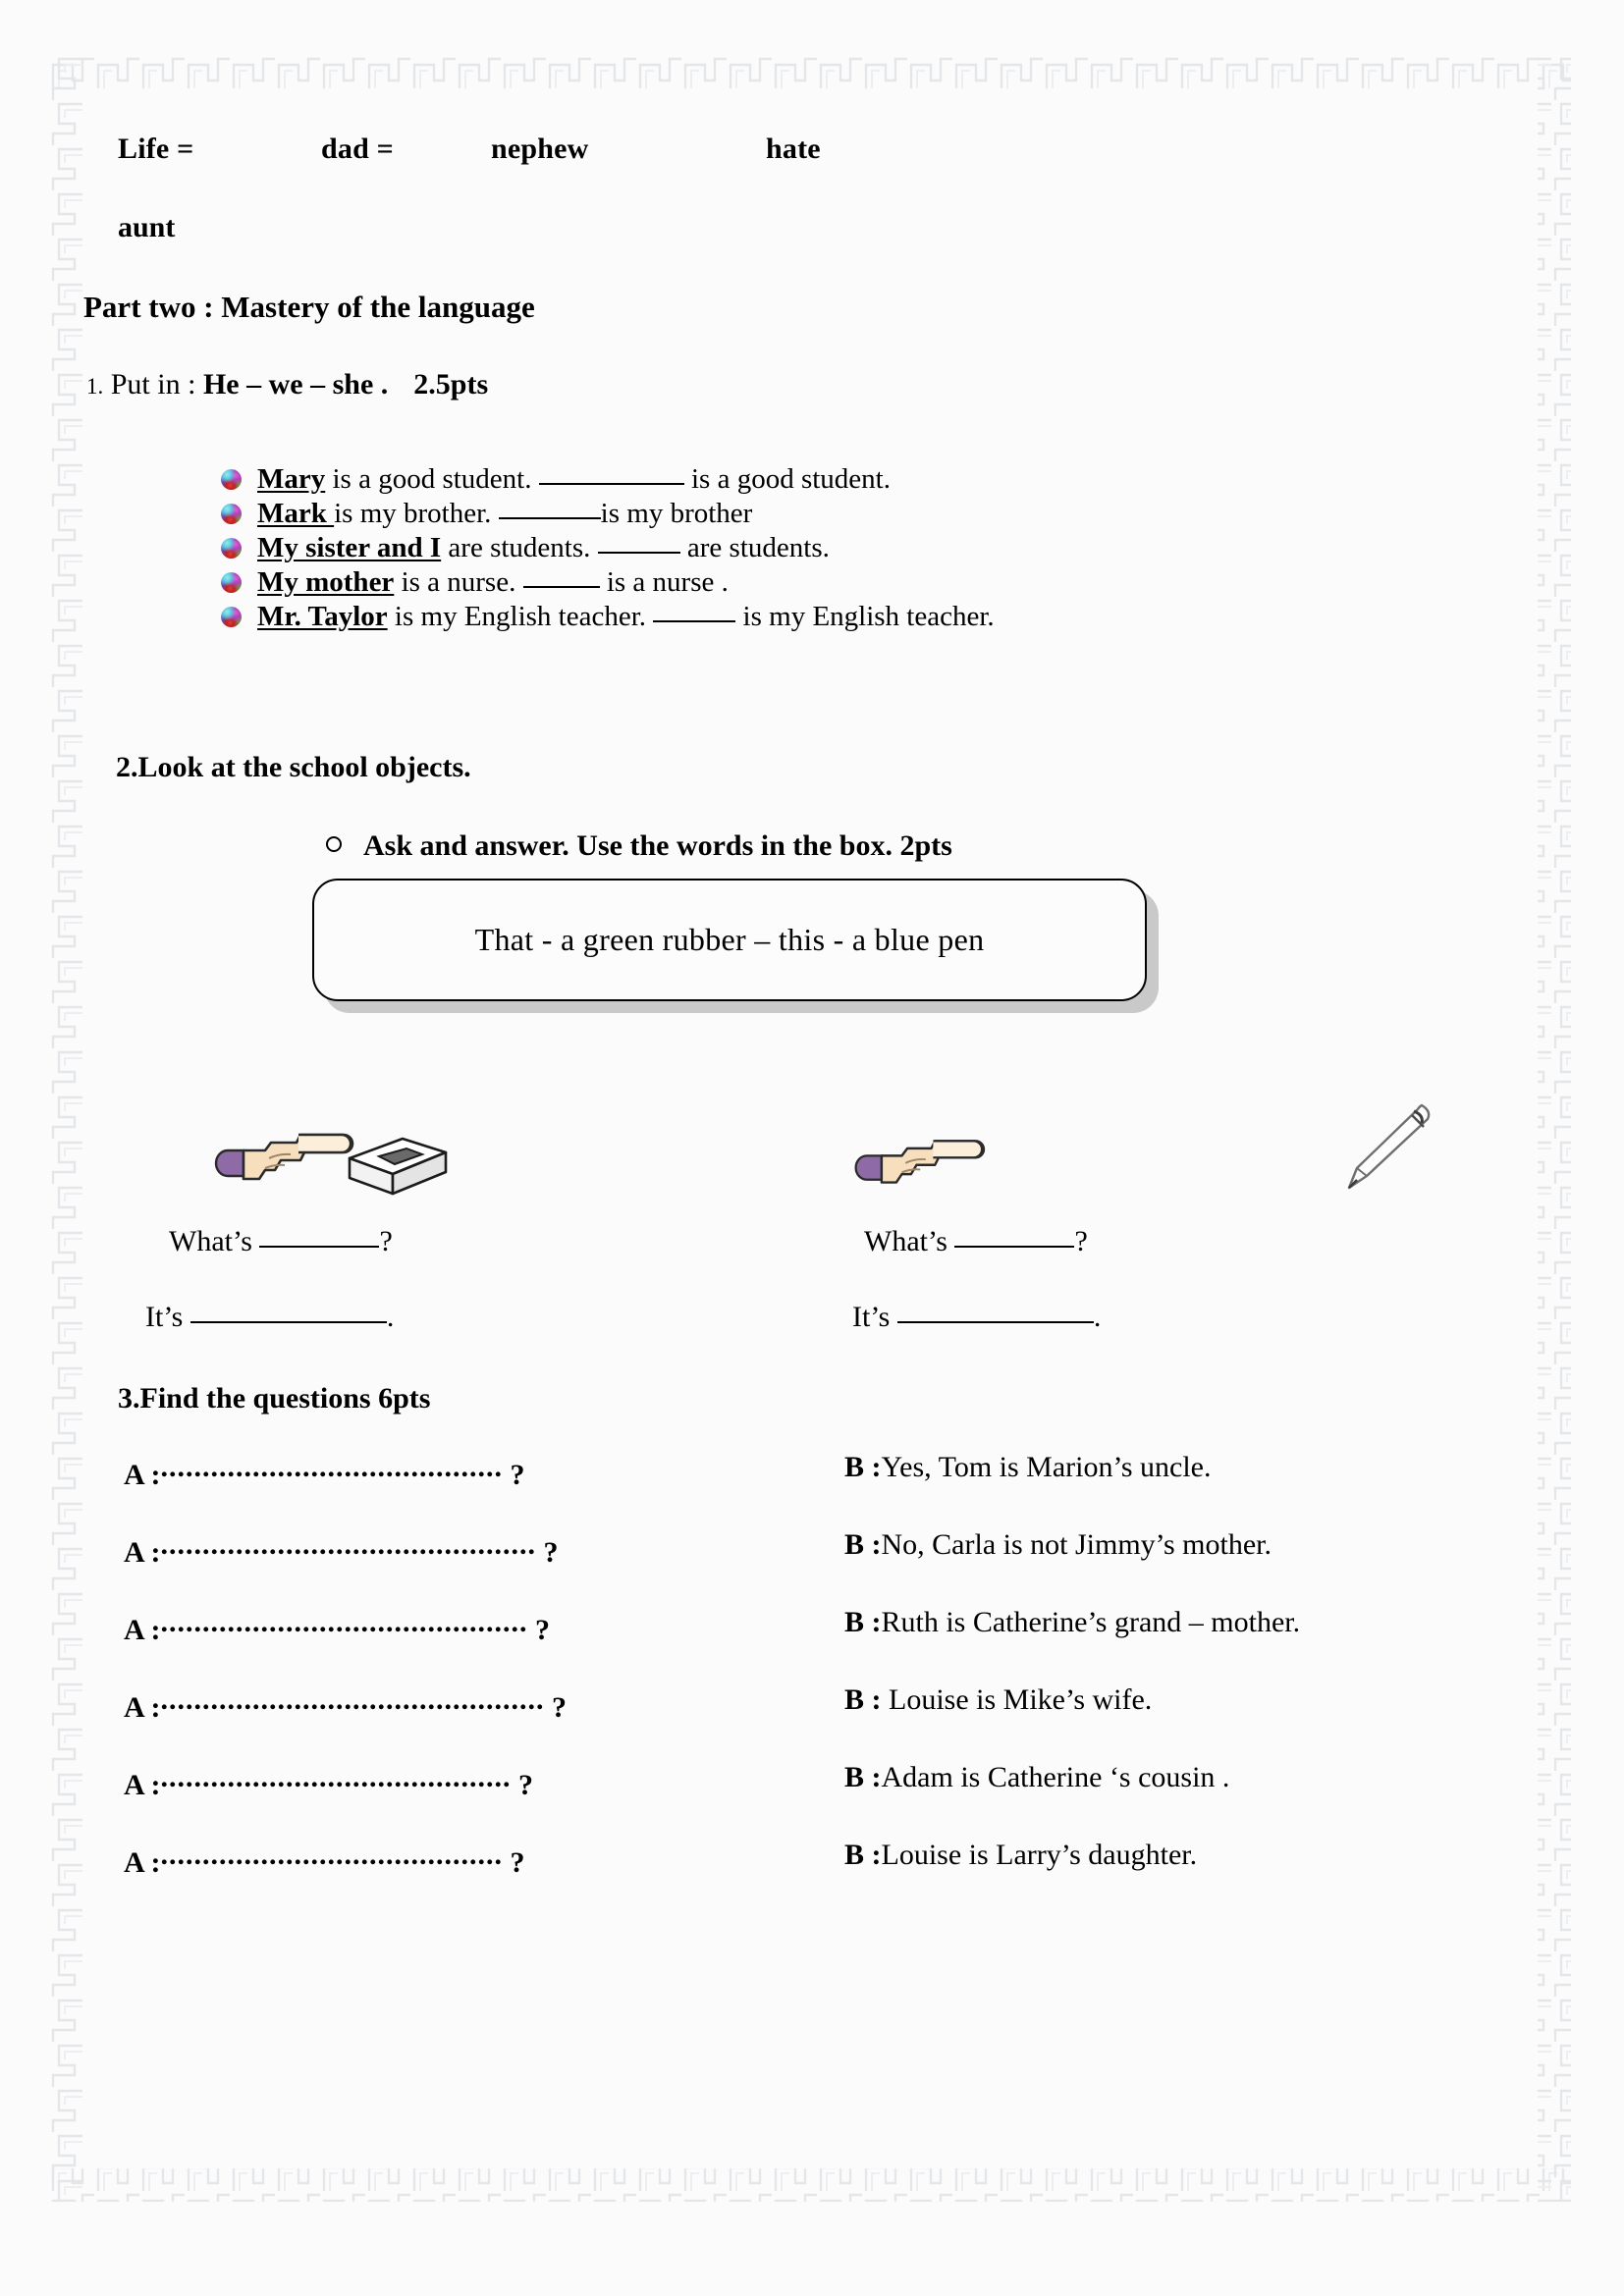 This screenshot has width=1624, height=2296. What do you see at coordinates (1046, 1467) in the screenshot?
I see `answer-text: Yes, Tom is Marion’s uncle.` at bounding box center [1046, 1467].